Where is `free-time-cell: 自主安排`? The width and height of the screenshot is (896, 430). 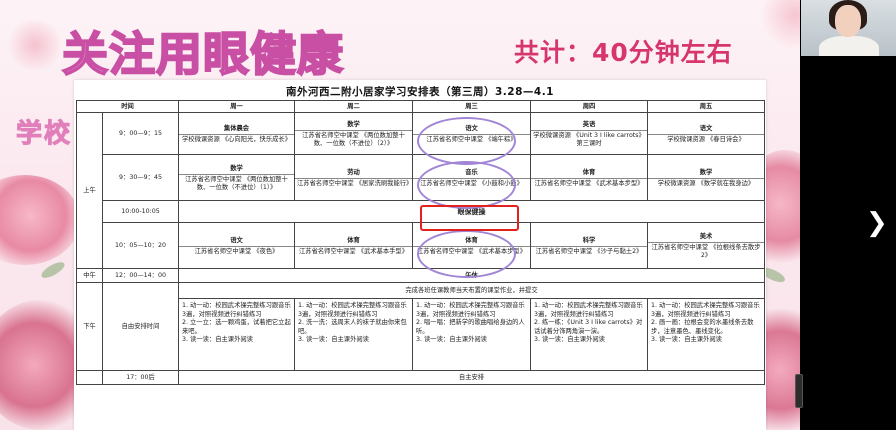 free-time-cell: 自主安排 is located at coordinates (471, 377).